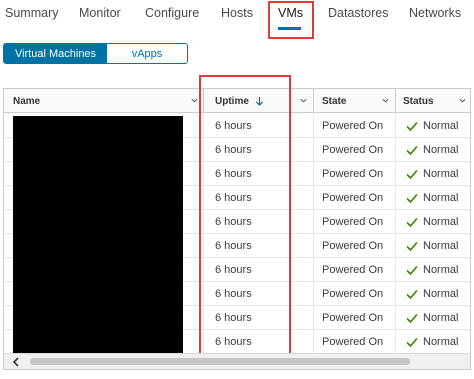 The image size is (474, 379). Describe the element at coordinates (26, 101) in the screenshot. I see `column-header-name: Name` at that location.